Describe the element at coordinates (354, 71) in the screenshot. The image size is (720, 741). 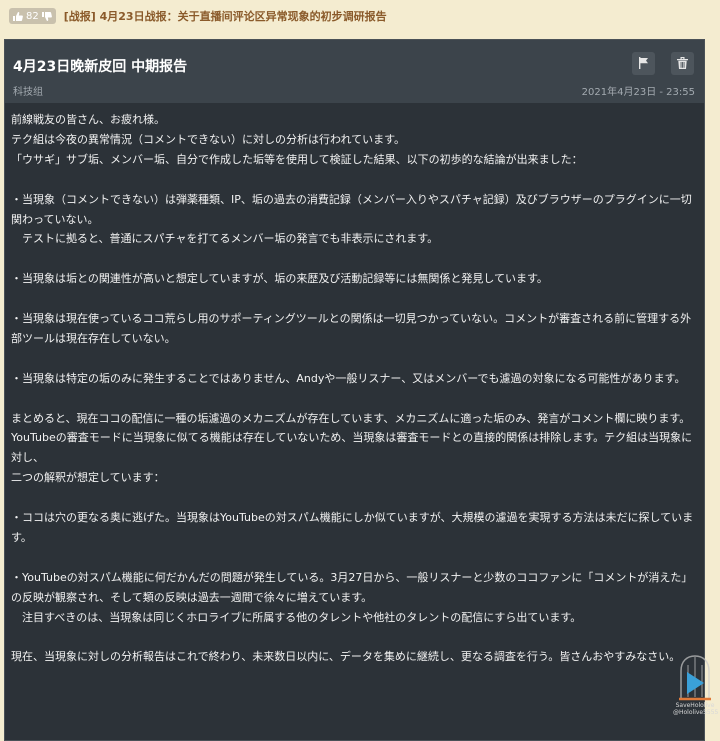
I see `post-header: 4月23日晚新皮回 中期报告 科技组 2021年4月23日 - 23:55` at that location.